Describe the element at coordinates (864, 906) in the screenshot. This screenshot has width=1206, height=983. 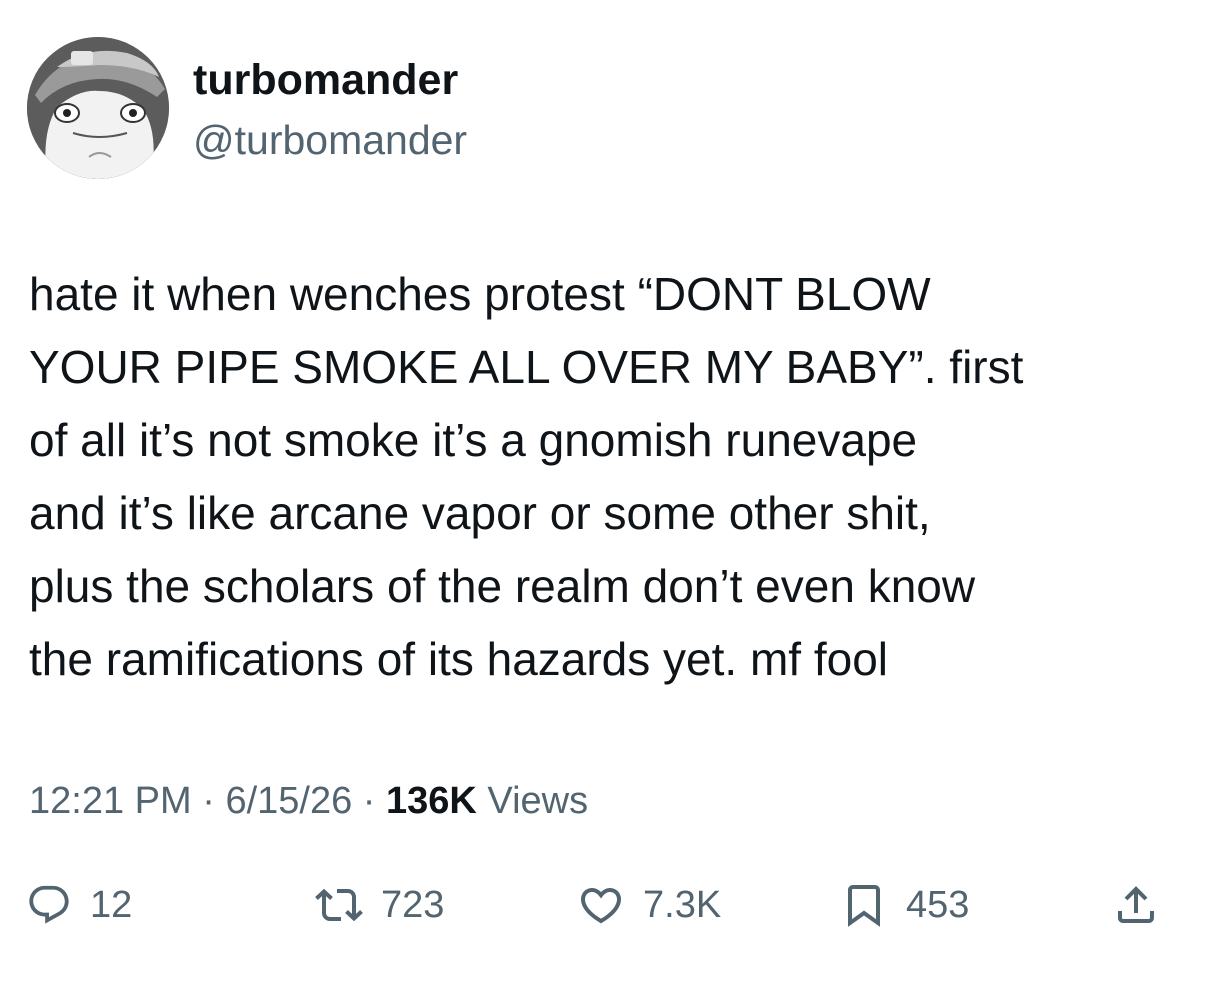
I see `bookmark-icon` at that location.